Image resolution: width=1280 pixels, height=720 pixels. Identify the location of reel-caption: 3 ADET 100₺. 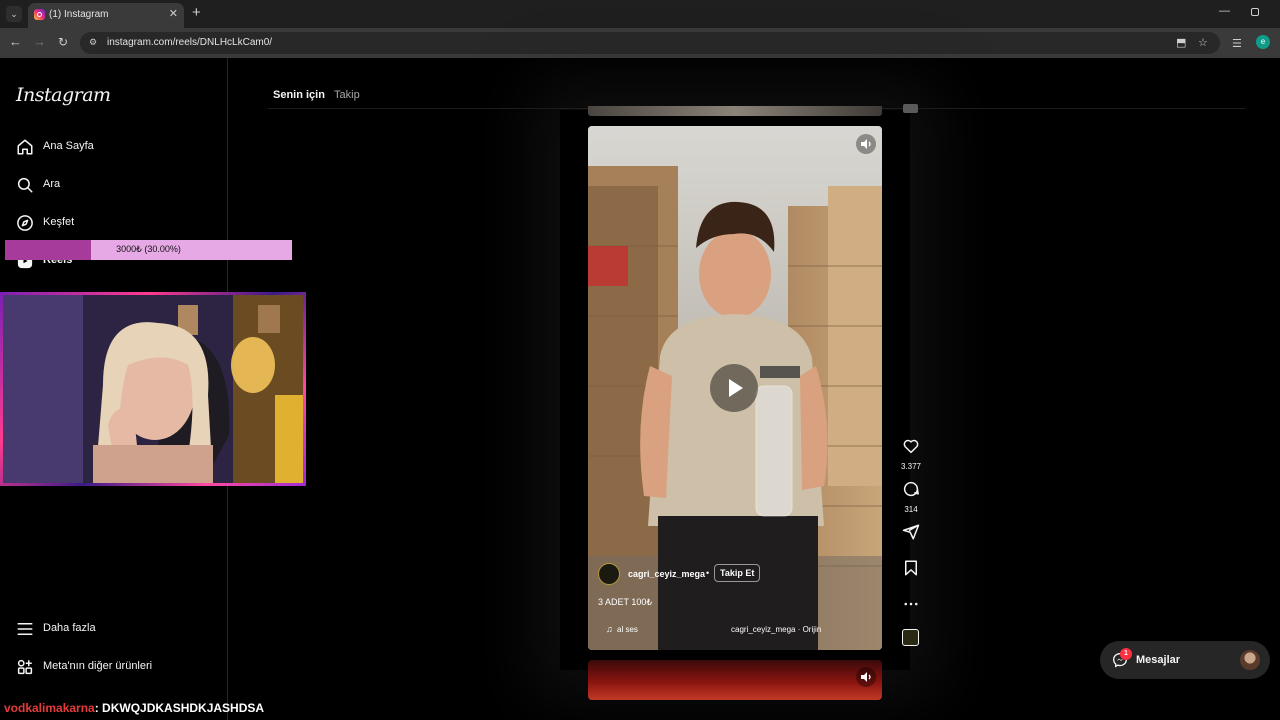
(625, 602).